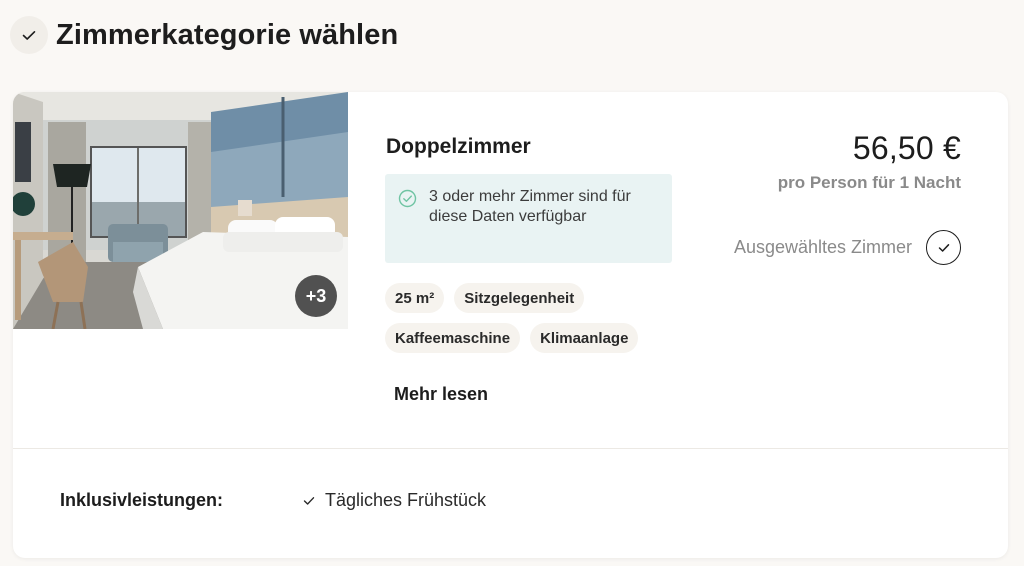 Image resolution: width=1024 pixels, height=566 pixels. Describe the element at coordinates (415, 298) in the screenshot. I see `feature-tag-size: 25 m²` at that location.